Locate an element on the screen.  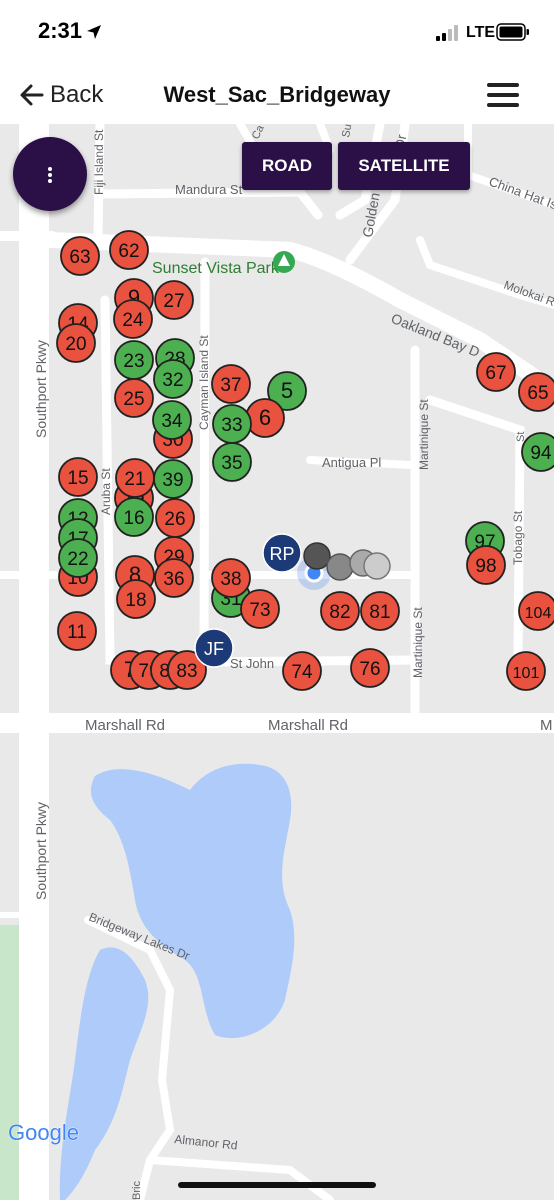
property-marker-label: 11 is located at coordinates (77, 632).